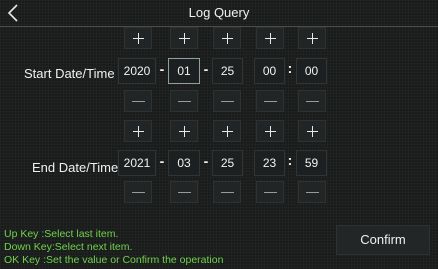 This screenshot has height=269, width=438. Describe the element at coordinates (68, 247) in the screenshot. I see `help-down-key: Down Key:Select next item.` at that location.